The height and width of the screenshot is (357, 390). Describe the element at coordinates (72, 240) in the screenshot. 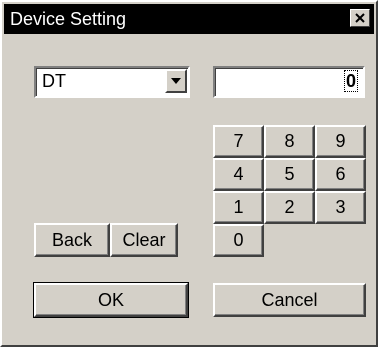

I see `back-button: Back` at that location.